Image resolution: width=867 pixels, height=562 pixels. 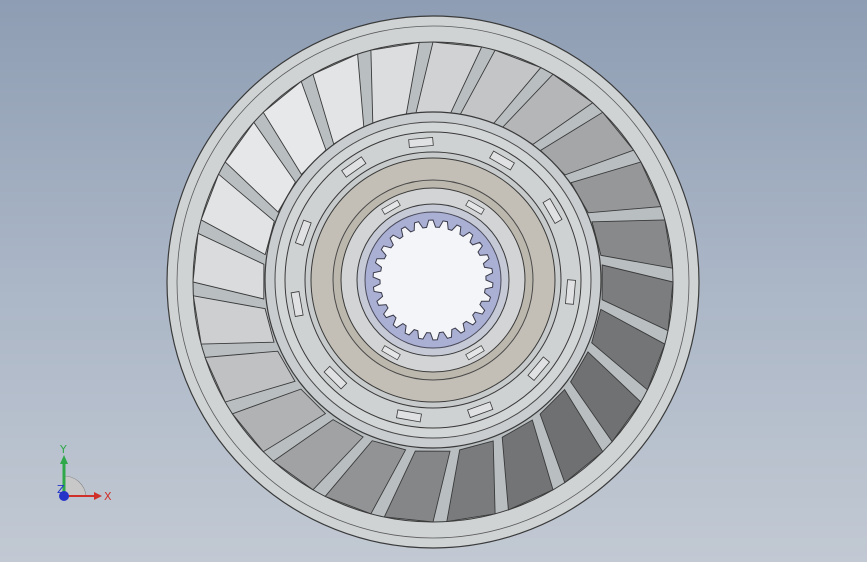 I want to click on triad-y-label: Y, so click(x=63, y=449).